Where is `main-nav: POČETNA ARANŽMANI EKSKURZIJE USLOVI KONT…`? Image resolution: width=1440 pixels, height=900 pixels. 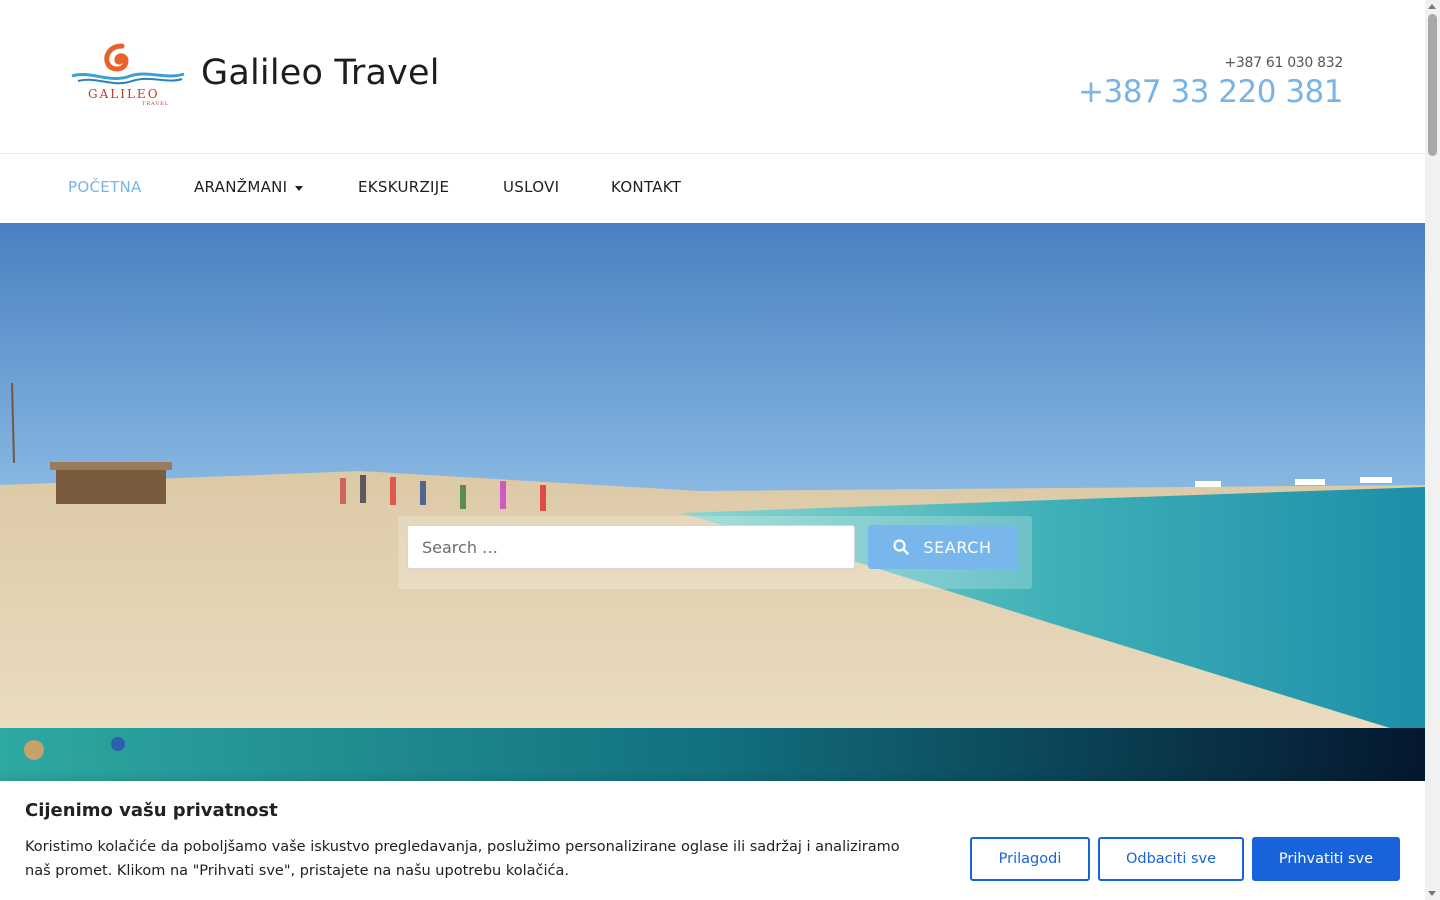 main-nav: POČETNA ARANŽMANI EKSKURZIJE USLOVI KONT… is located at coordinates (712, 188).